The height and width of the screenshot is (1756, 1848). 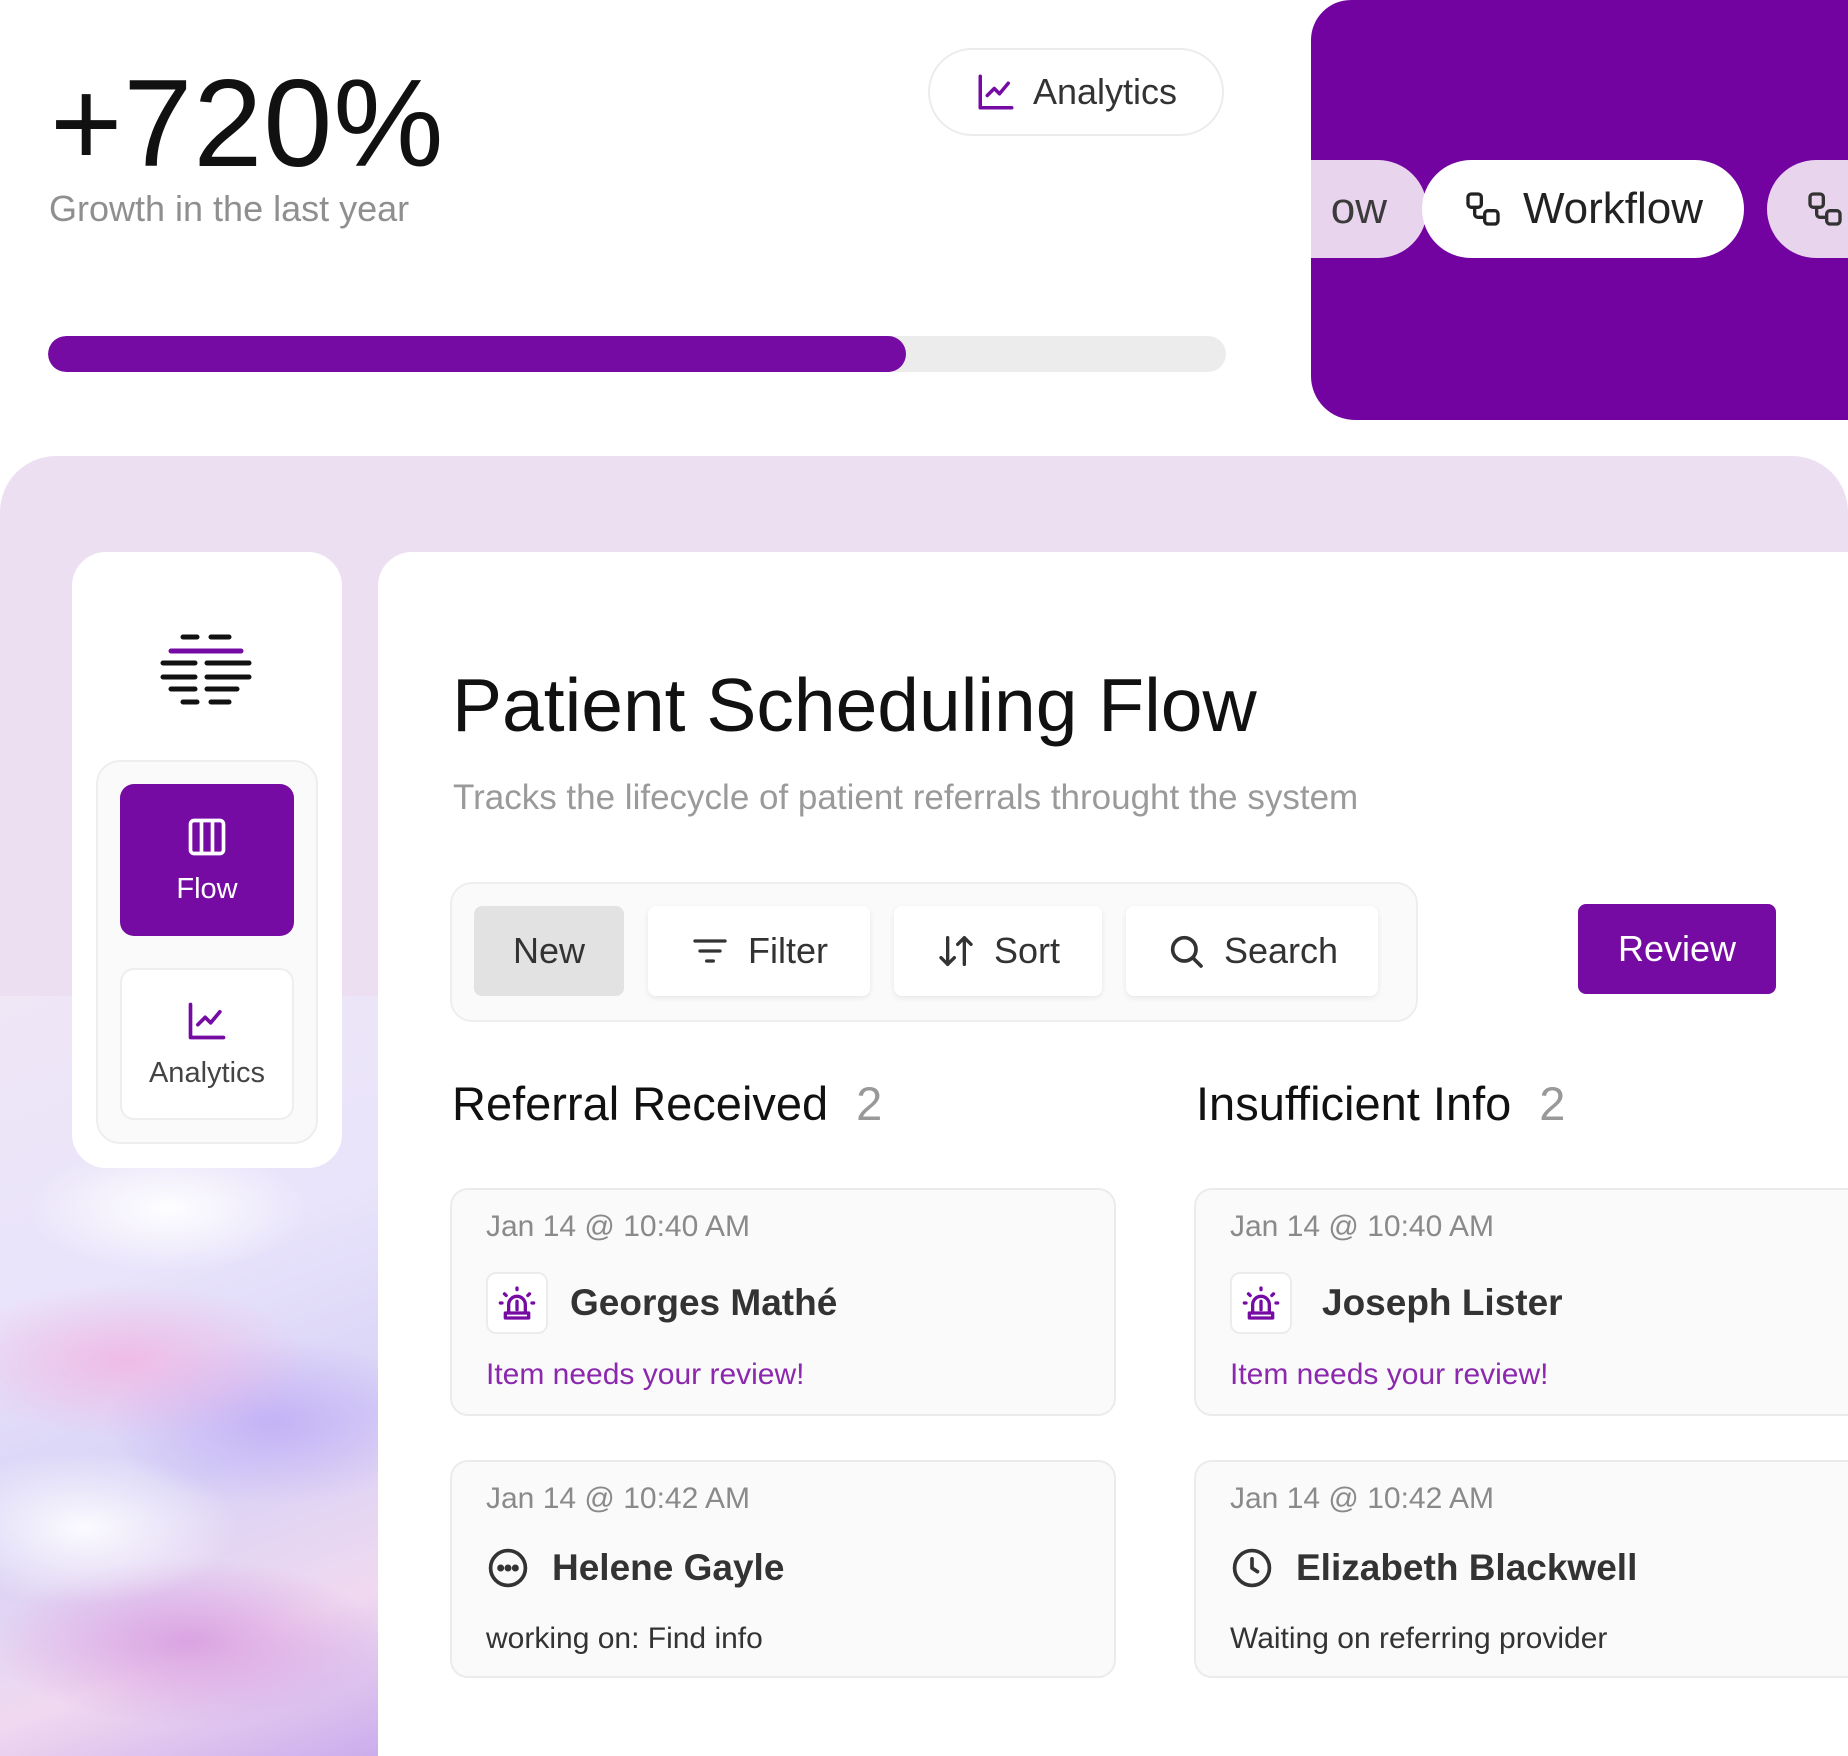 I want to click on growth-progress-bar, so click(x=637, y=354).